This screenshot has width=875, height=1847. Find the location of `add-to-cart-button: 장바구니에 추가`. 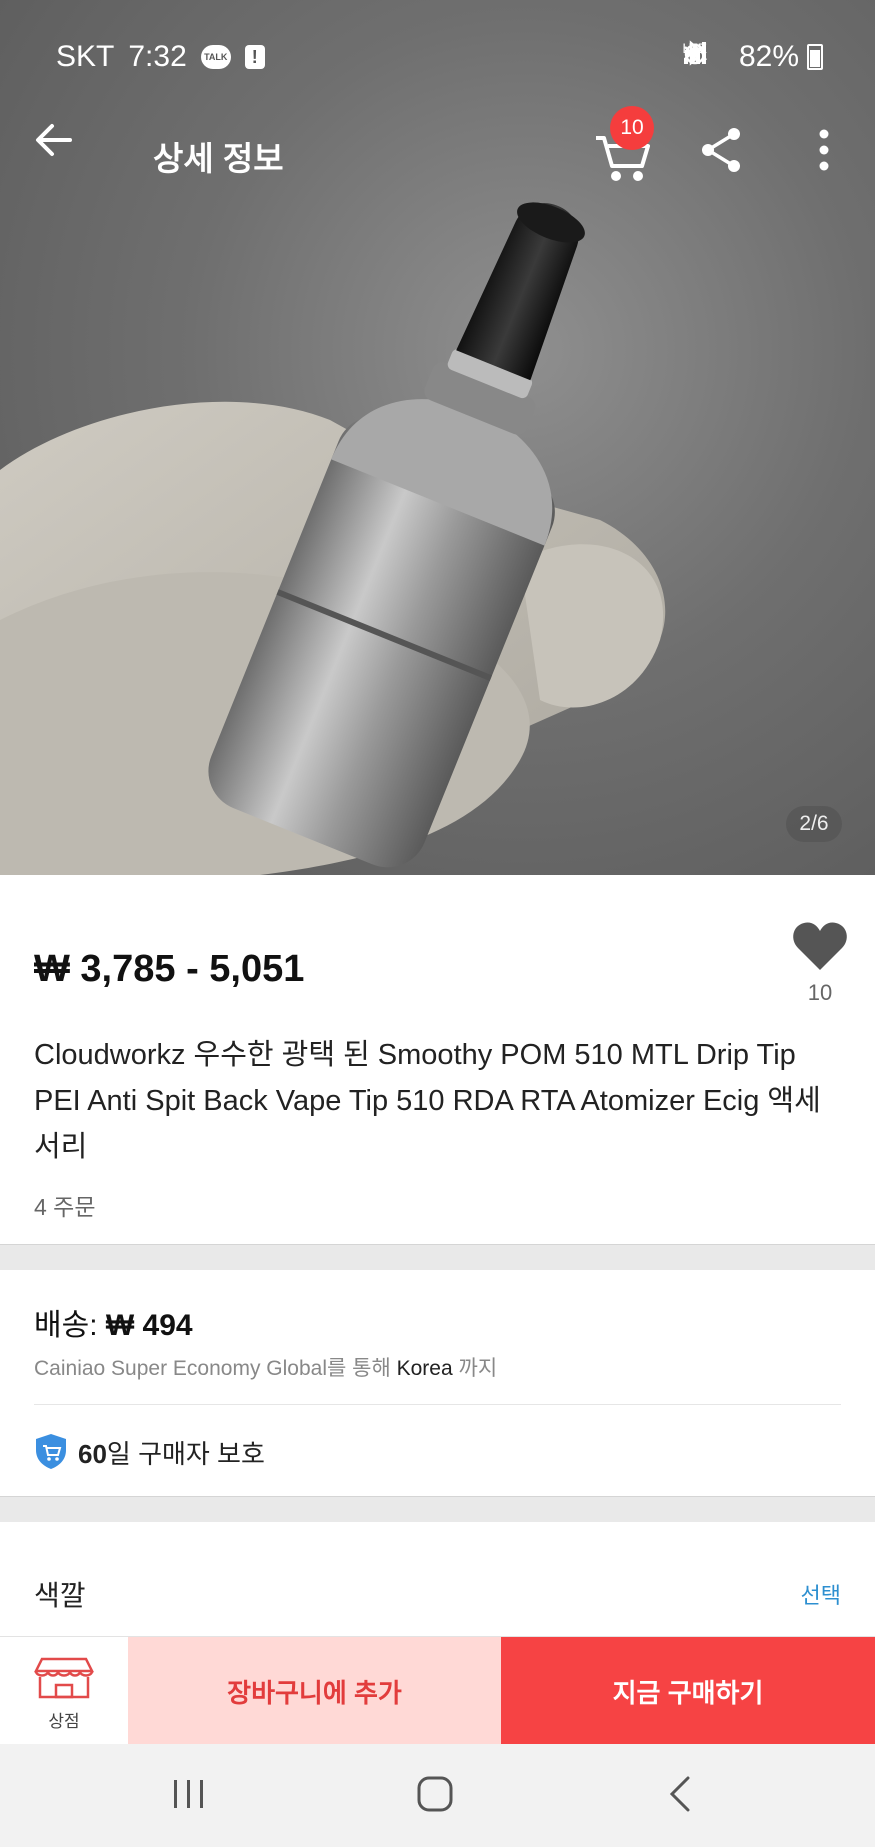

add-to-cart-button: 장바구니에 추가 is located at coordinates (314, 1691).